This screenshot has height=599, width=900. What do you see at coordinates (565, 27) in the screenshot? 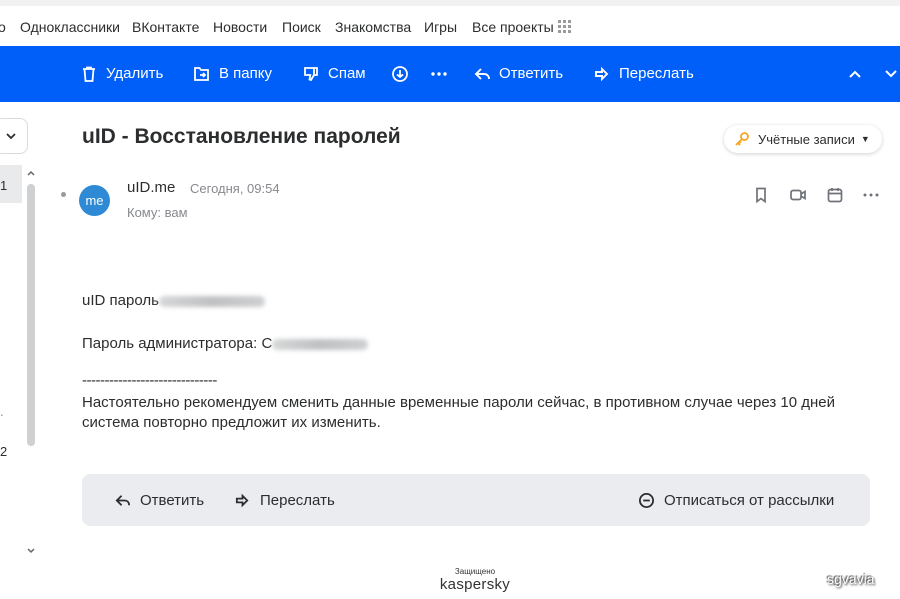
I see `apps-grid-icon` at bounding box center [565, 27].